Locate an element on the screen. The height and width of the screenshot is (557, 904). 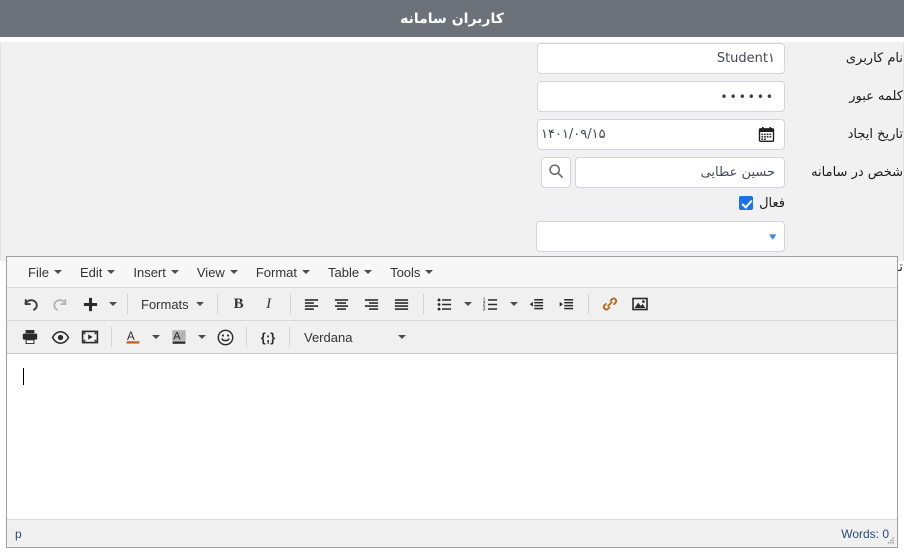
align-center-icon is located at coordinates (342, 304).